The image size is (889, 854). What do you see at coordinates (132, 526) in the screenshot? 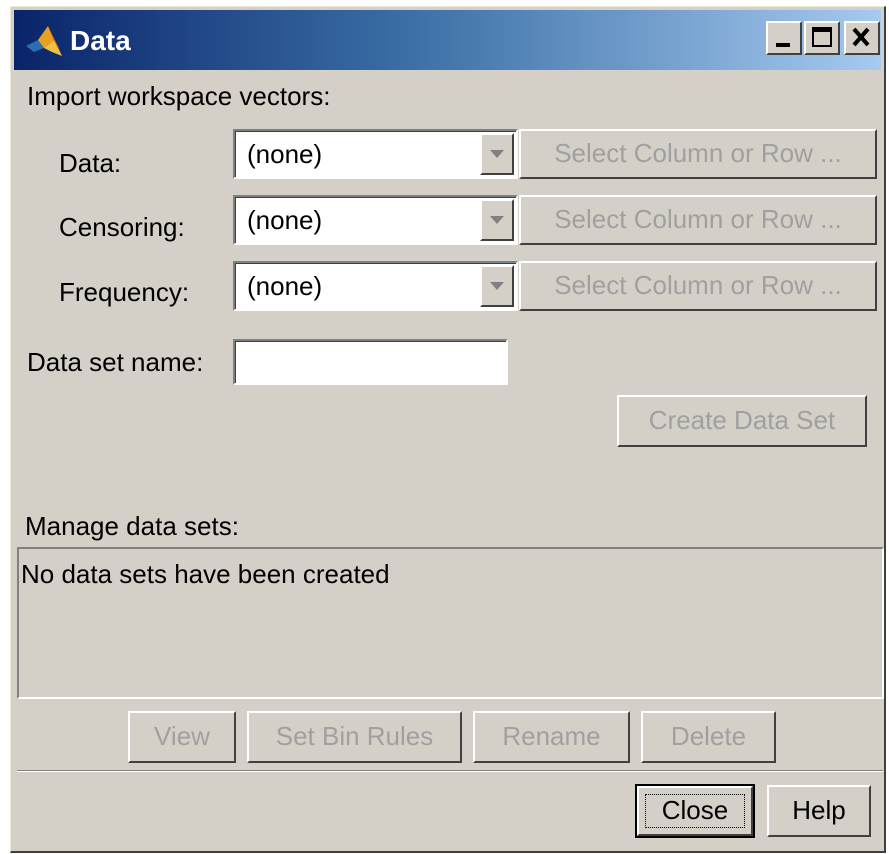
I see `manage-heading: Manage data sets:` at bounding box center [132, 526].